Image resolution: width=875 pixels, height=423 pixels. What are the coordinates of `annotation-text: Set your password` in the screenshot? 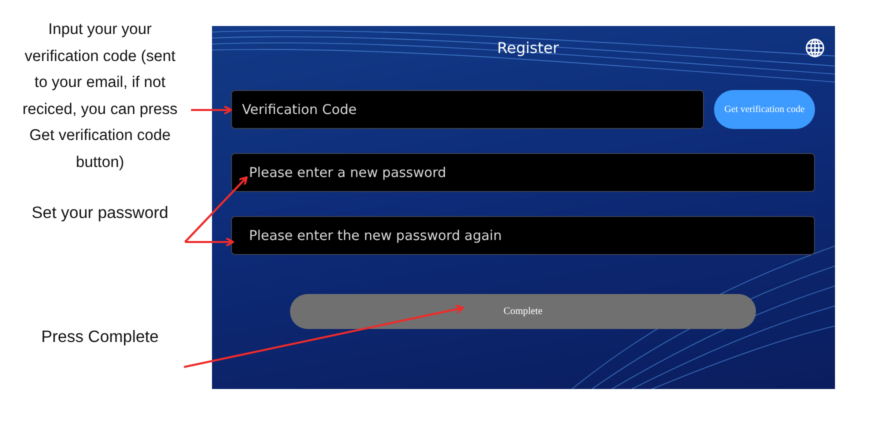 It's located at (100, 213).